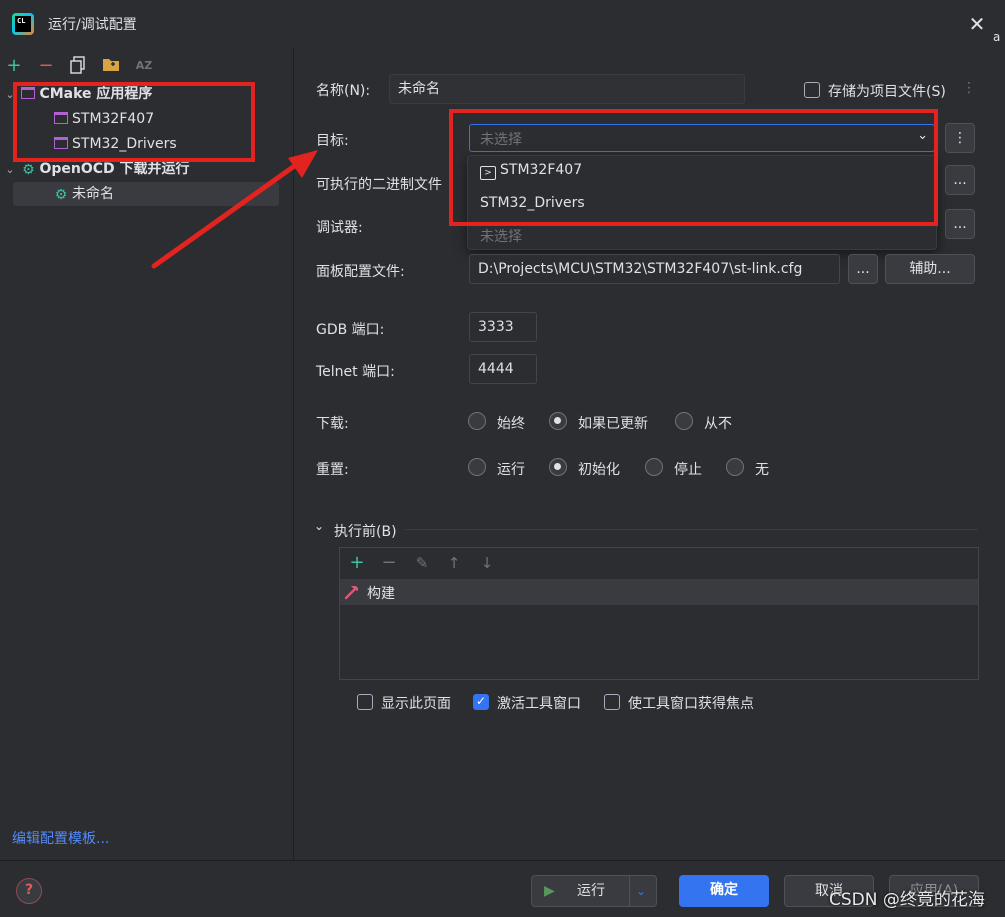  I want to click on section-divider, so click(691, 529).